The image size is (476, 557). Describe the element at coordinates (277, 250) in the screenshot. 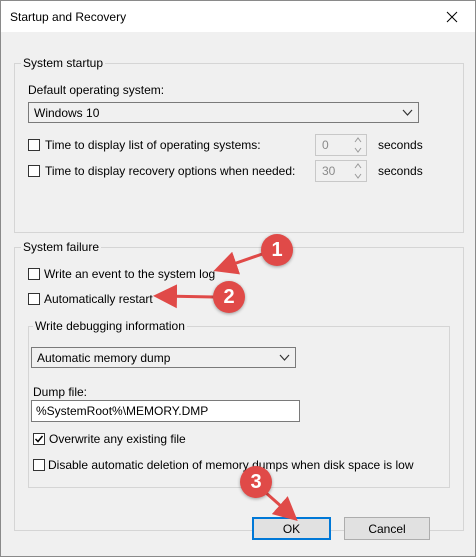

I see `annotation-badge-1: 1` at that location.